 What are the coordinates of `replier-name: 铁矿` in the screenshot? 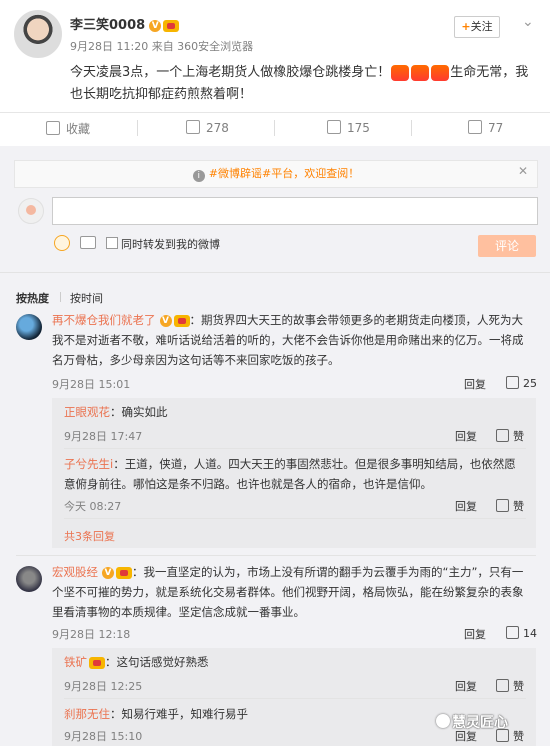 It's located at (75, 662).